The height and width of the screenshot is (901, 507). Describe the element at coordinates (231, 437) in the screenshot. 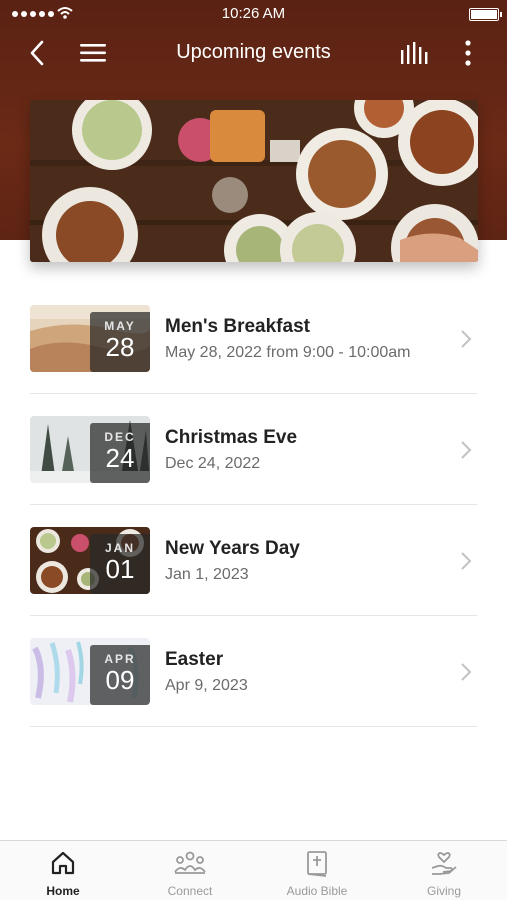

I see `event-title: Christmas Eve` at that location.